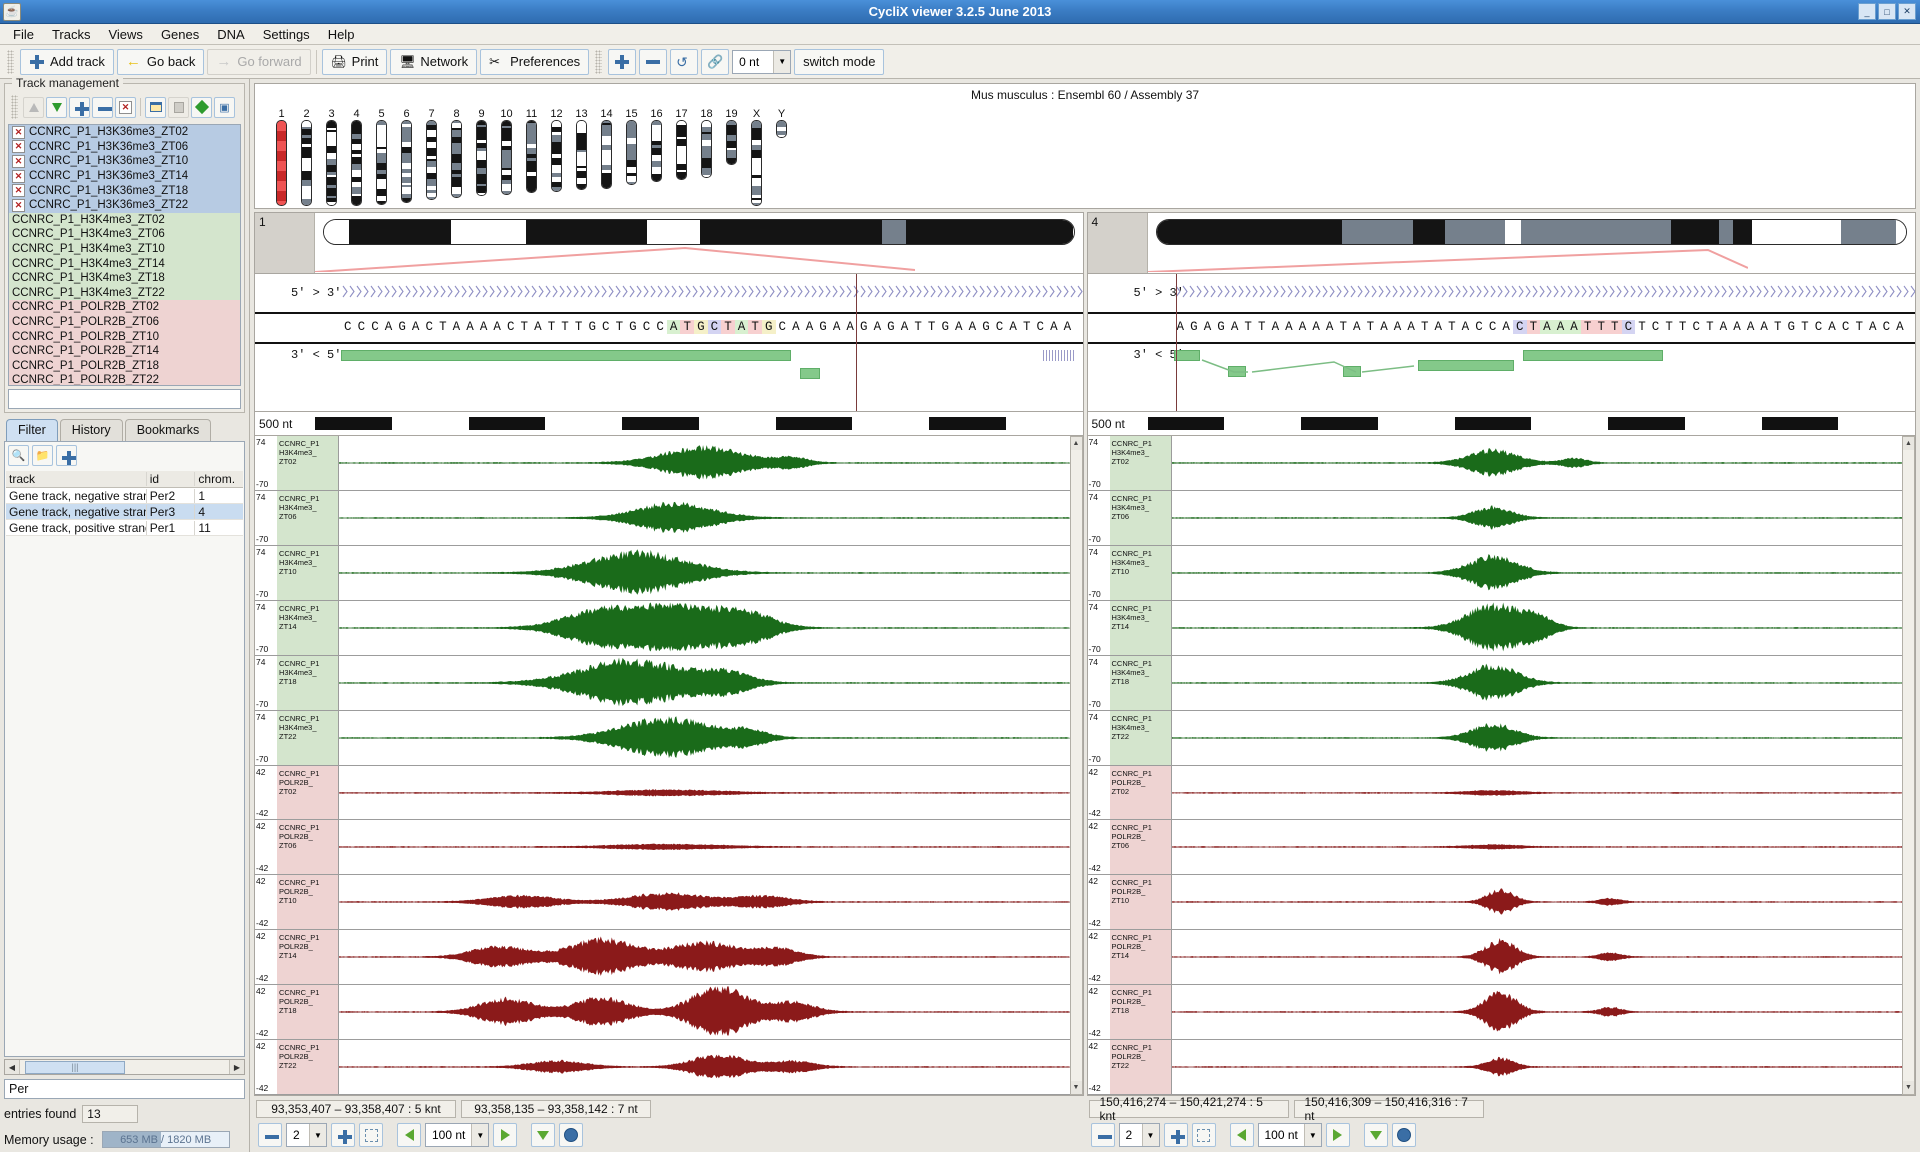  Describe the element at coordinates (662, 848) in the screenshot. I see `signal-track: 42 -42 CCNRC_P1 POLR2B_ ZT06` at that location.